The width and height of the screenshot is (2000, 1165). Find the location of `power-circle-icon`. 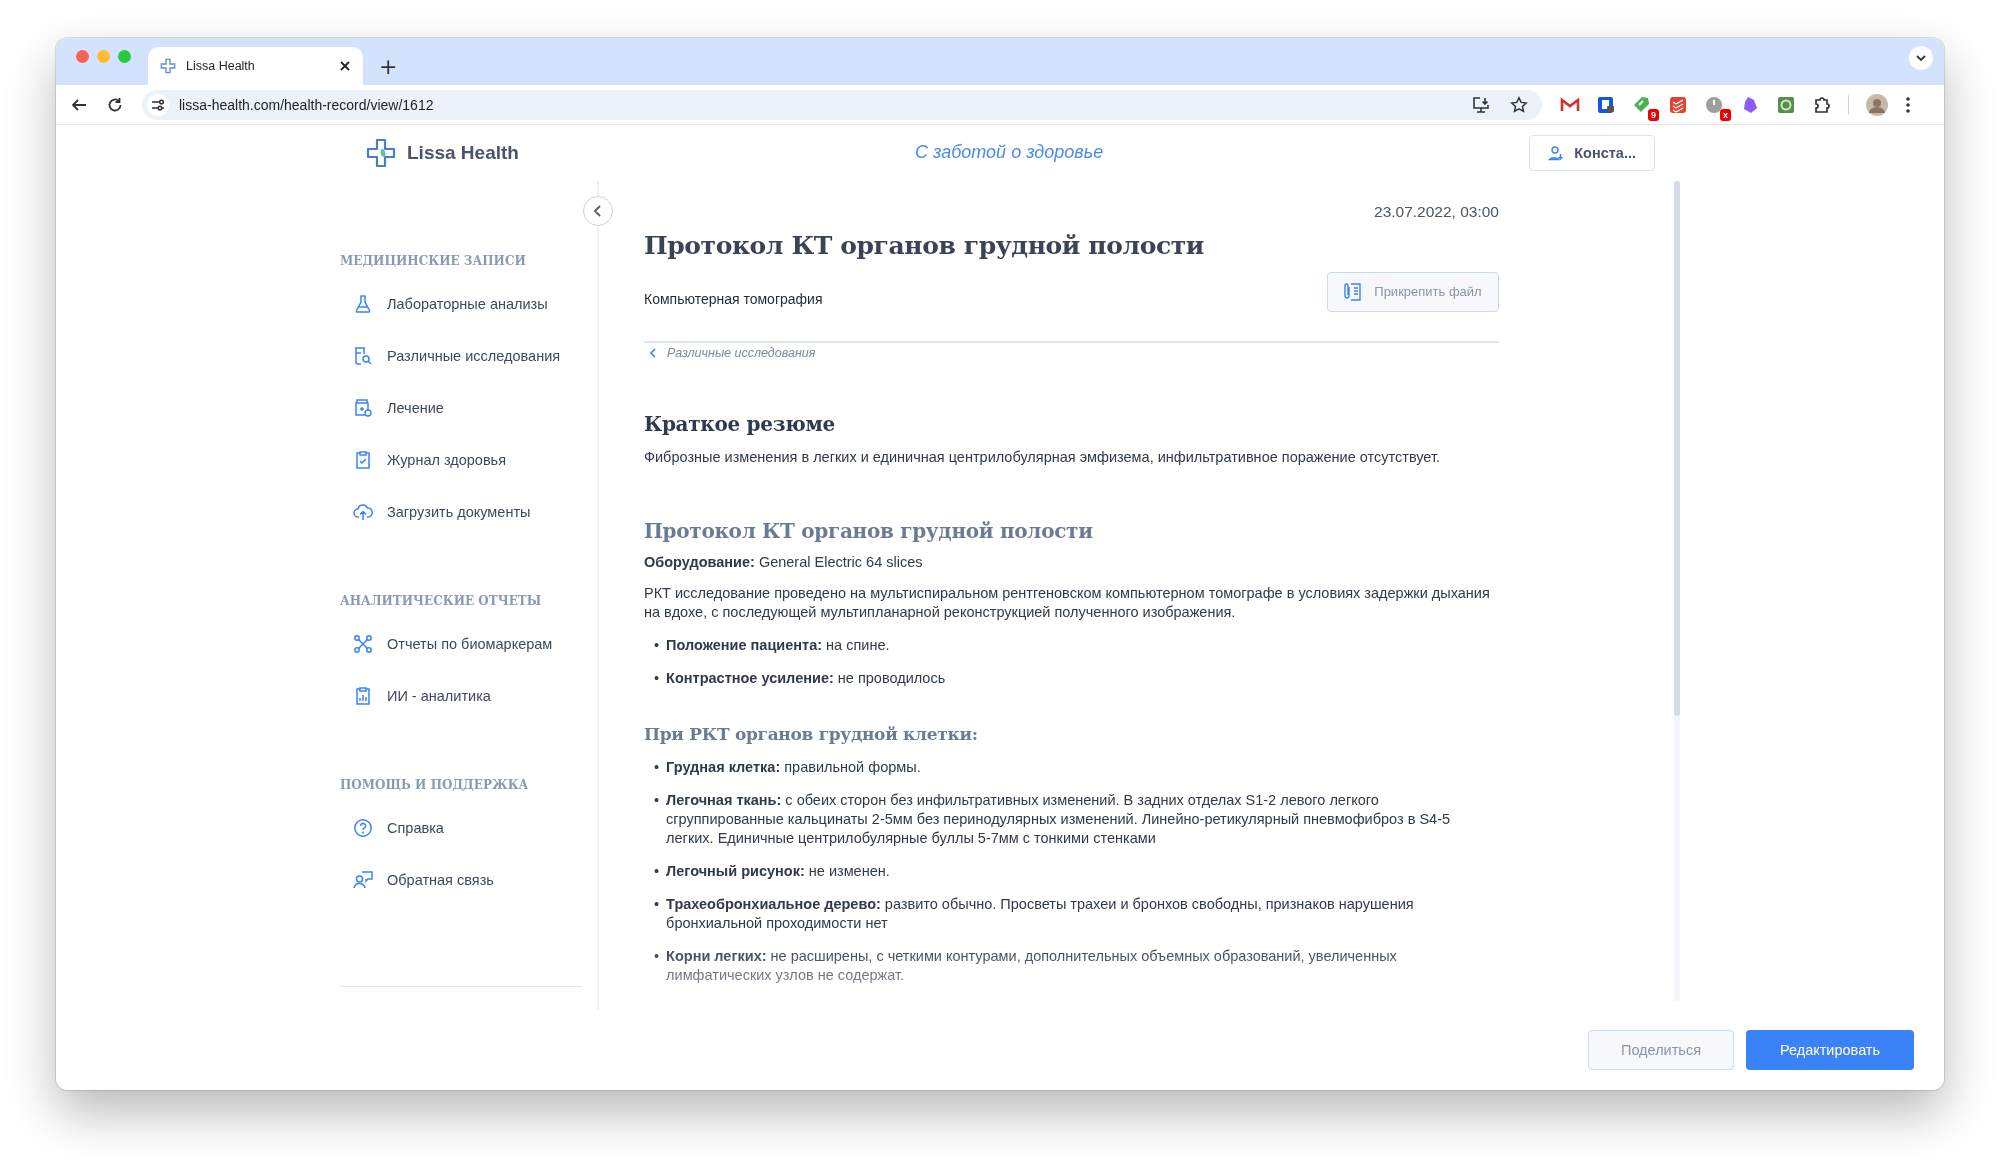

power-circle-icon is located at coordinates (1714, 104).